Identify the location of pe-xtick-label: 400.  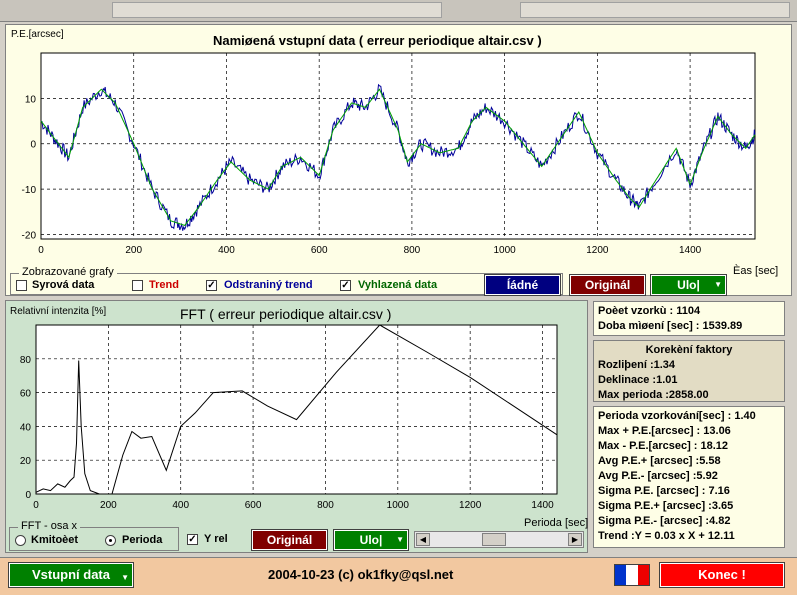
(226, 250).